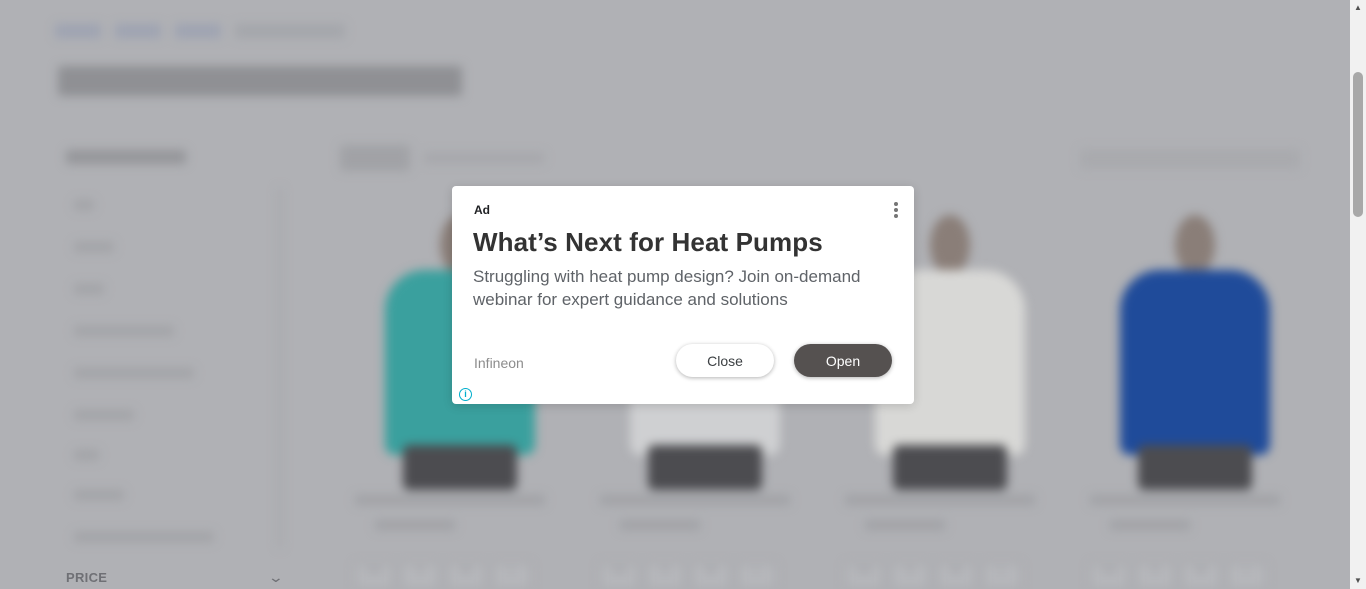  Describe the element at coordinates (465, 394) in the screenshot. I see `info-icon: i` at that location.